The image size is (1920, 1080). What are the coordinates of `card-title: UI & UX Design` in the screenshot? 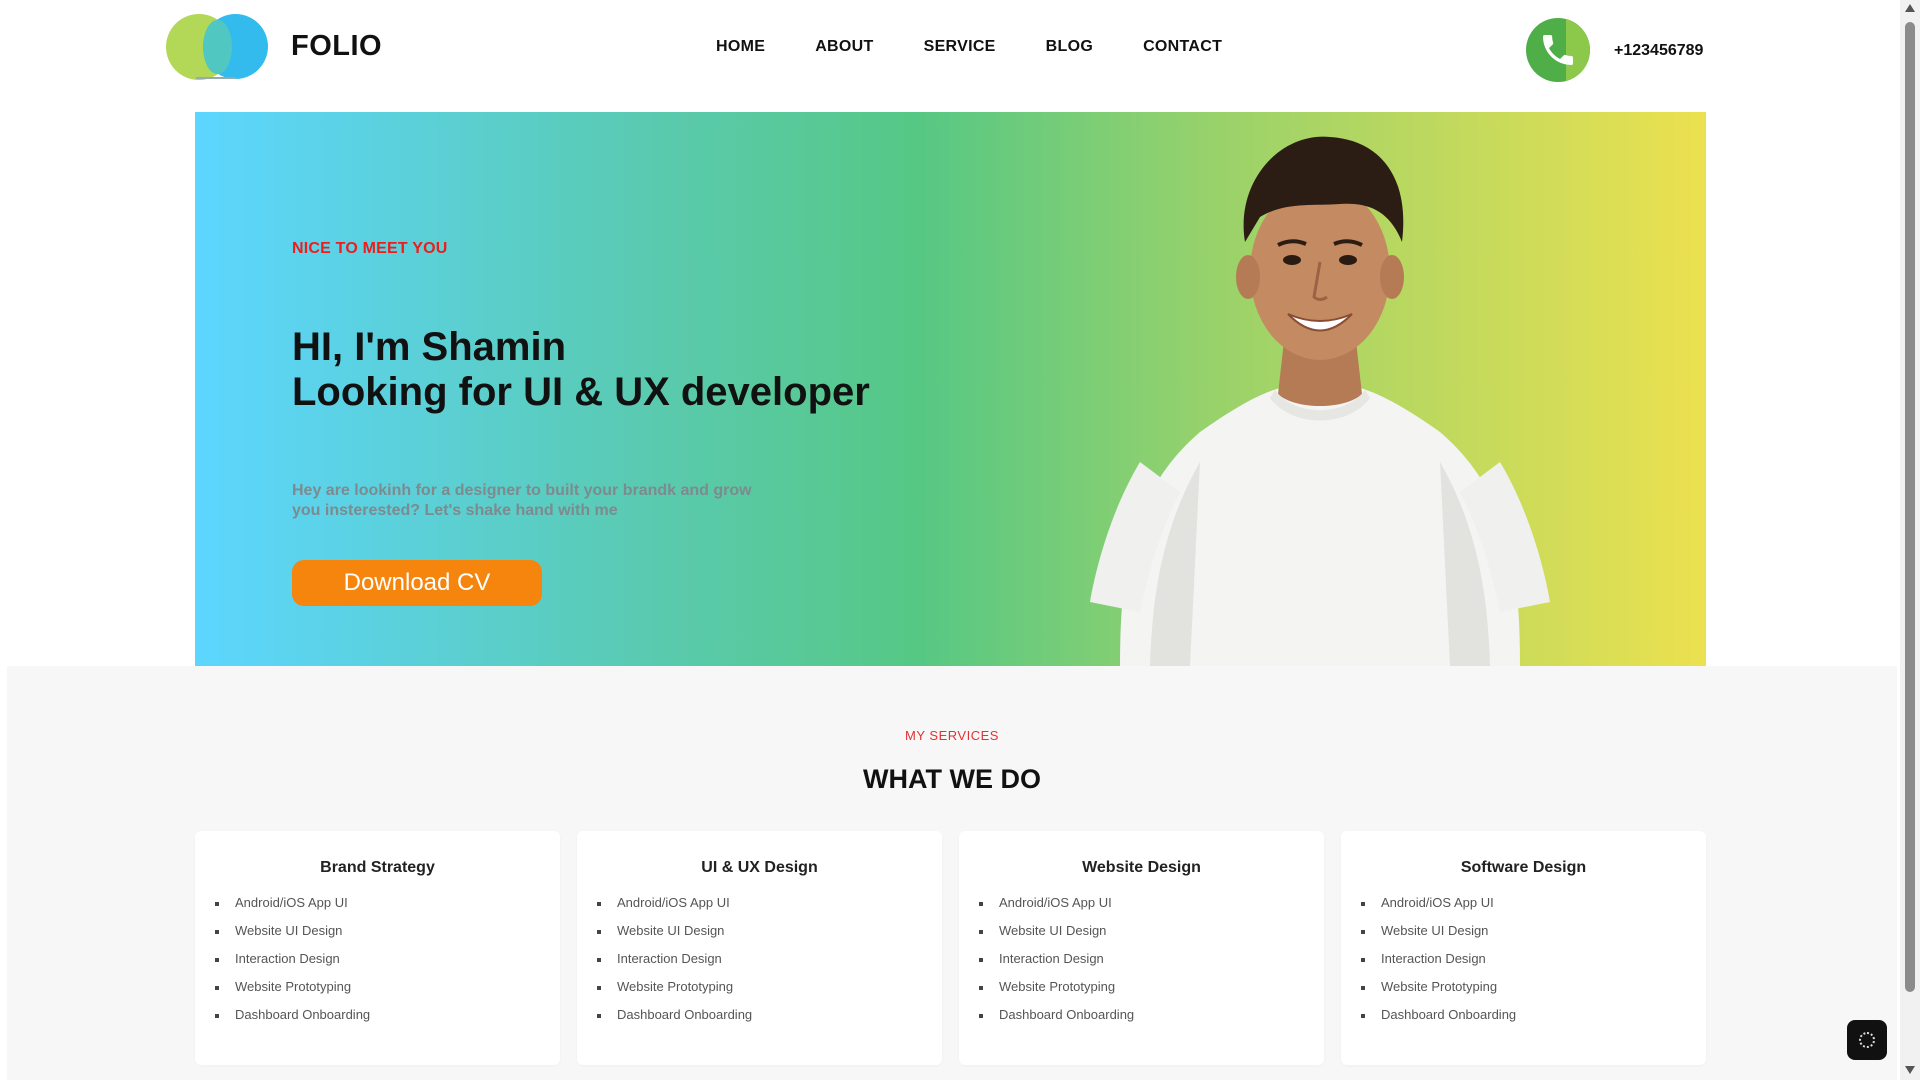 It's located at (759, 867).